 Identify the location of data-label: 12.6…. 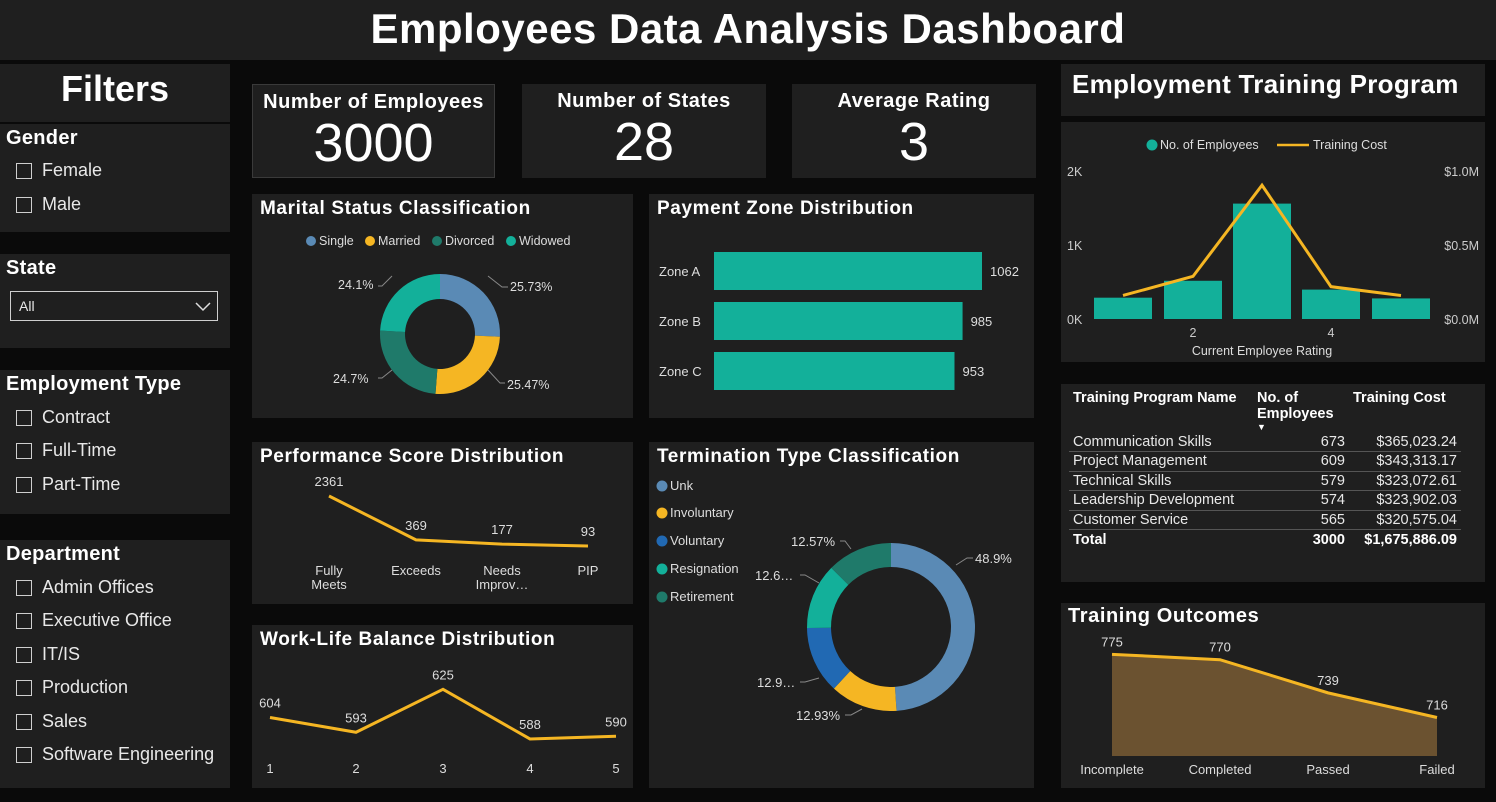
(774, 575).